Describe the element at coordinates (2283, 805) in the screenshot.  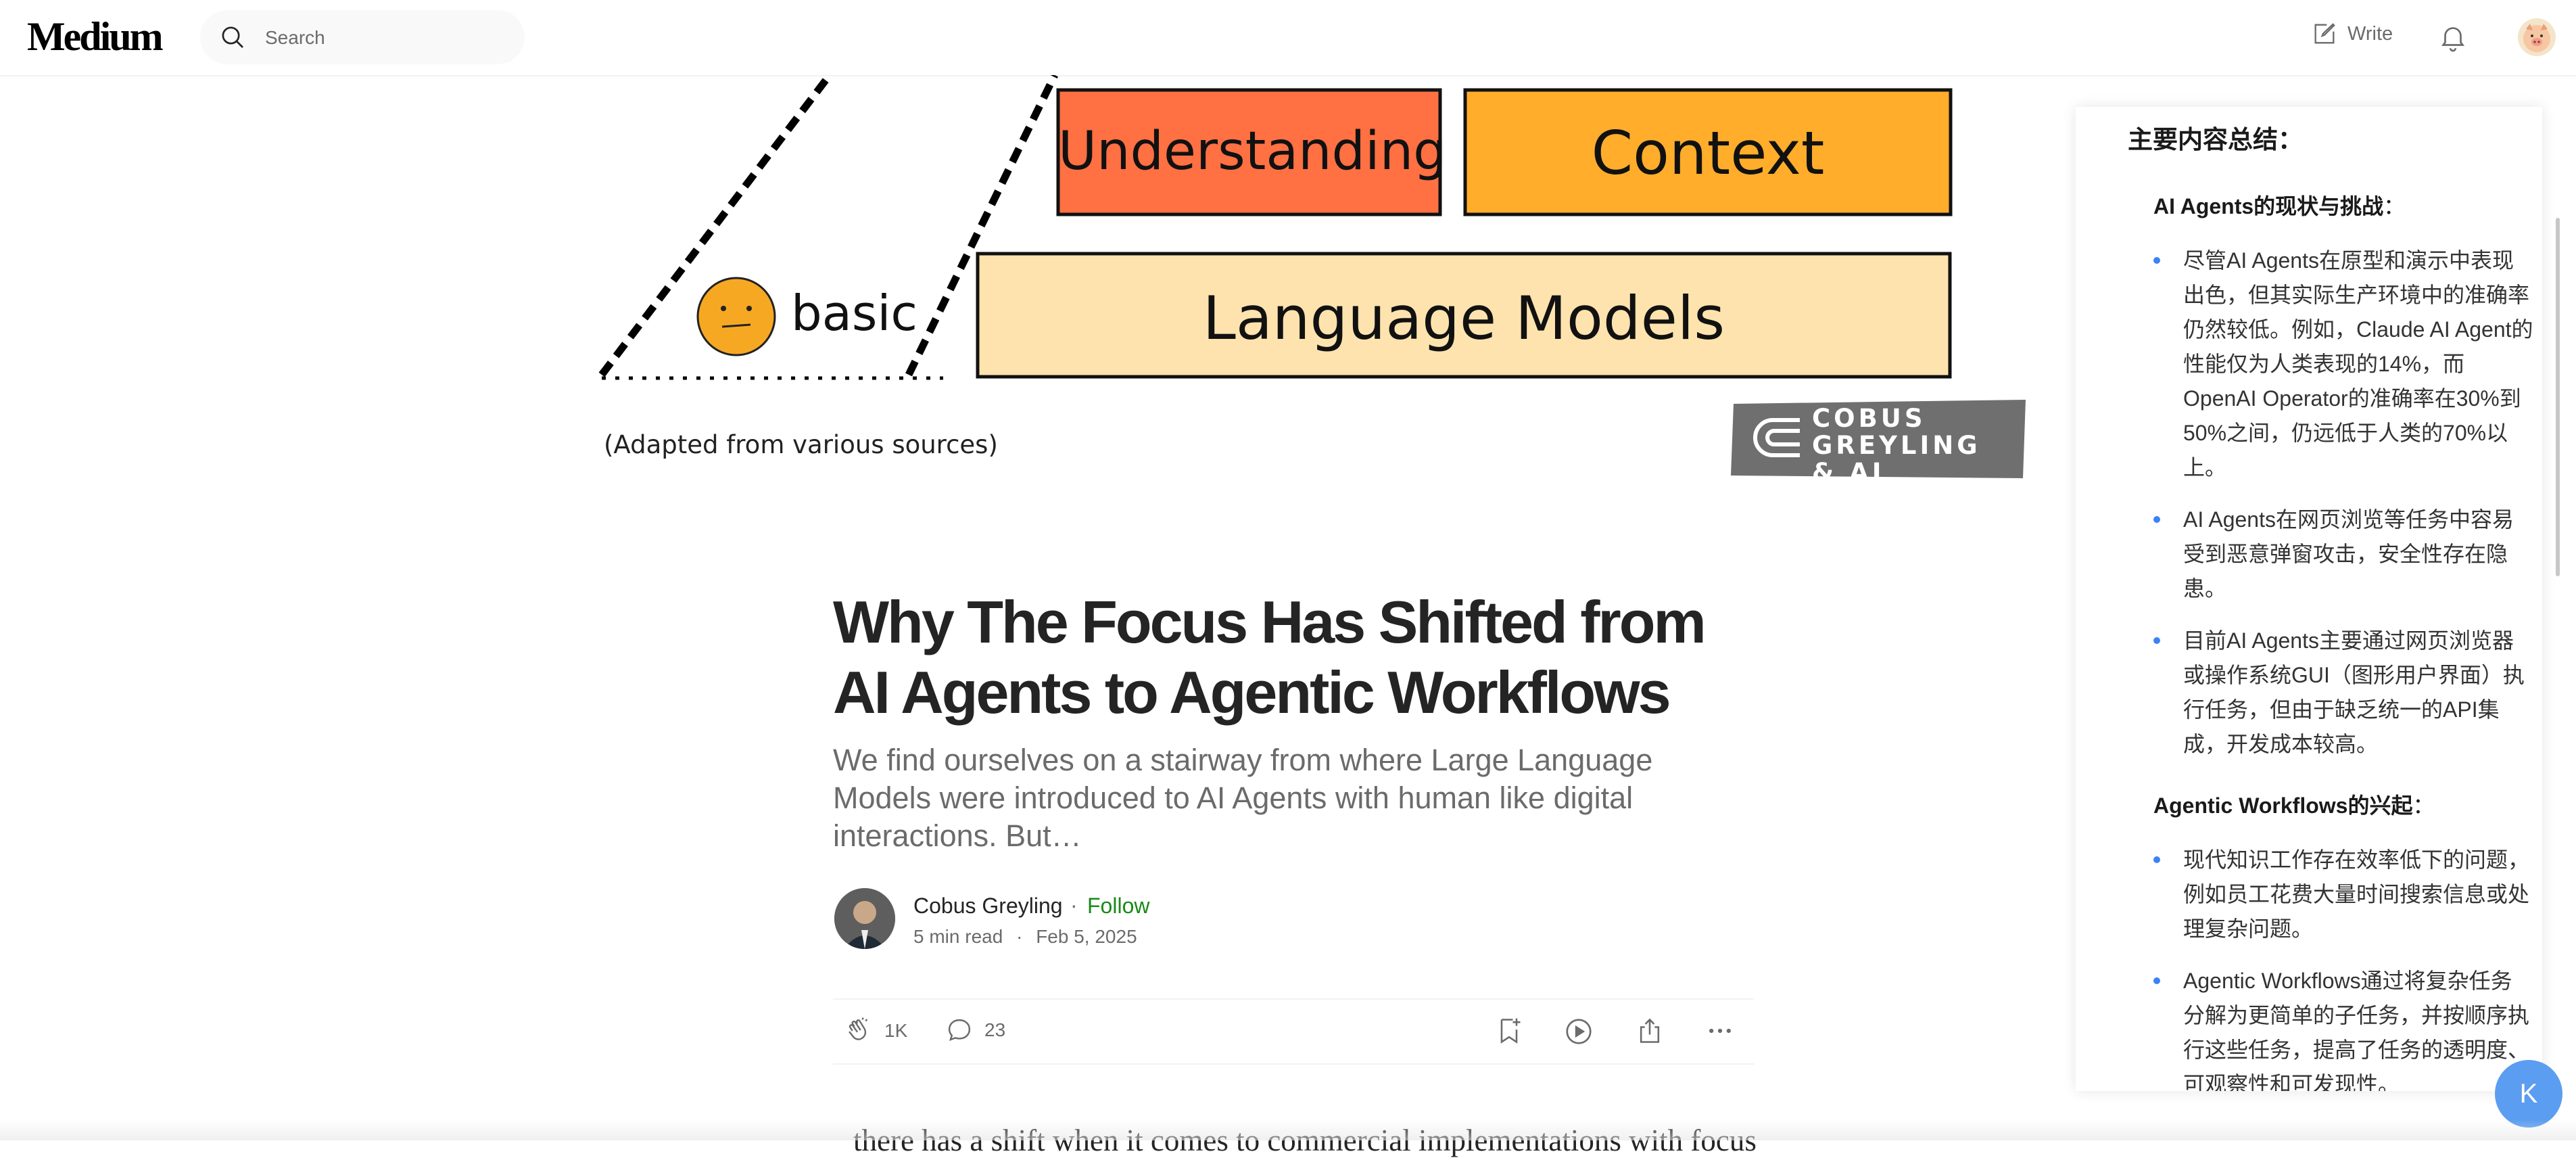
I see `section-title-text: Agentic Workflows的兴起` at that location.